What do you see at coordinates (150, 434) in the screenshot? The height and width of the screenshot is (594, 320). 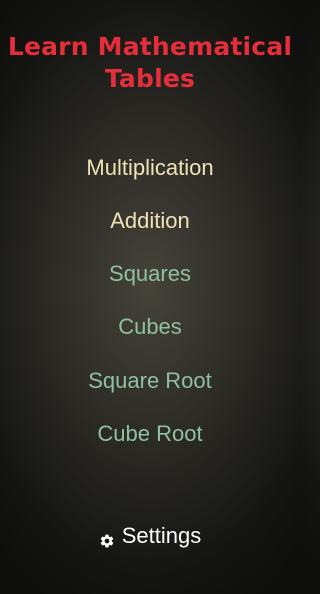 I see `menu-item-cube-root: Cube Root` at bounding box center [150, 434].